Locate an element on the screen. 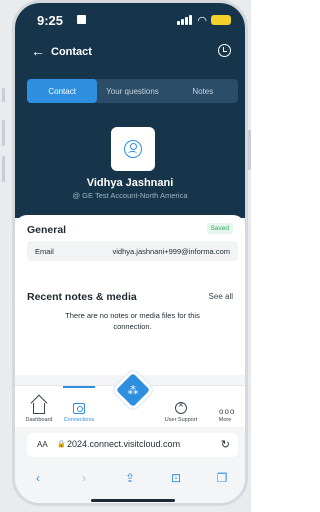 This screenshot has width=320, height=512. more-icon: ooo is located at coordinates (227, 411).